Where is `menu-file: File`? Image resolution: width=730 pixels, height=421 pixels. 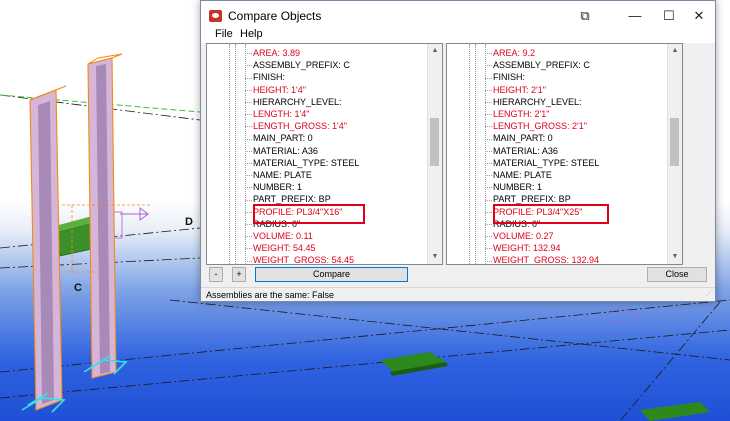 menu-file: File is located at coordinates (224, 34).